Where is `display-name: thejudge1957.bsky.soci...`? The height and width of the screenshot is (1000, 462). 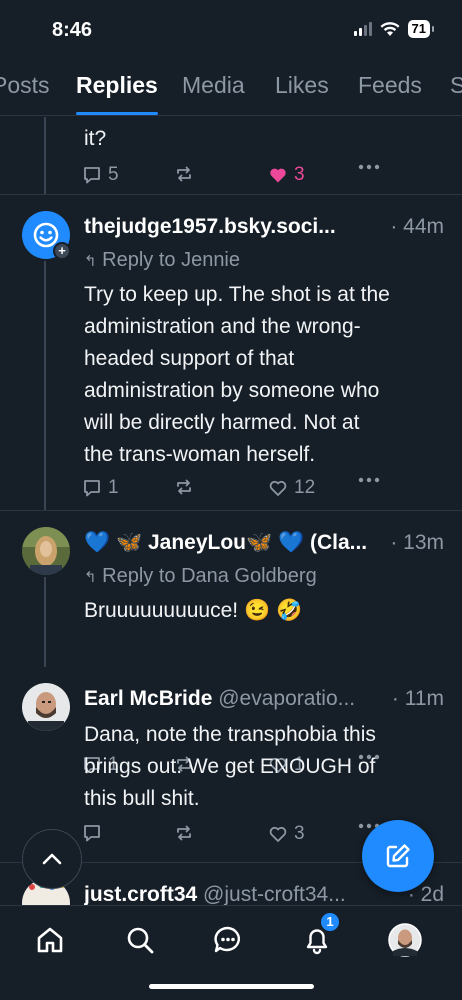
display-name: thejudge1957.bsky.soci... is located at coordinates (210, 226).